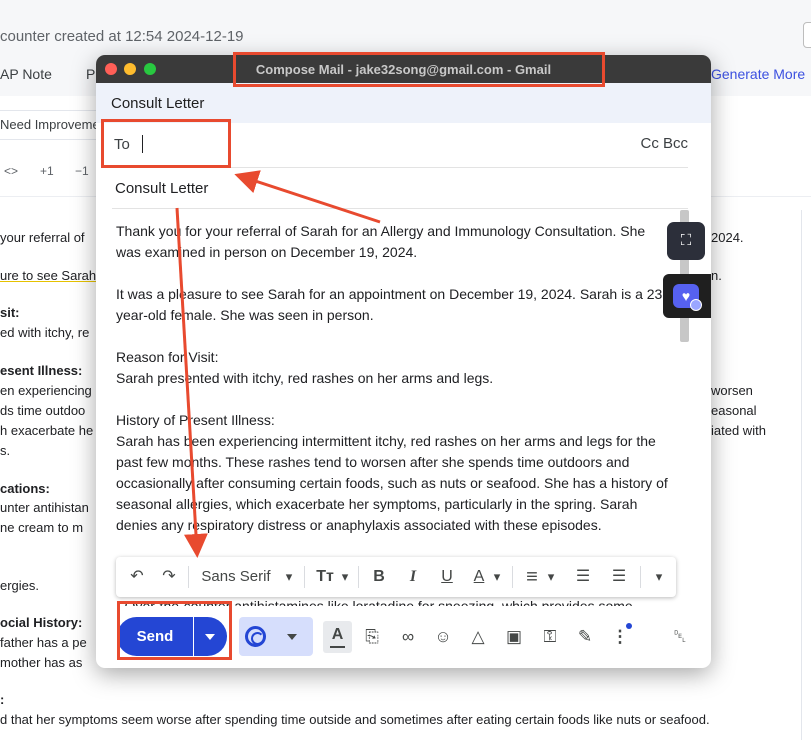 Image resolution: width=811 pixels, height=740 pixels. Describe the element at coordinates (41, 662) in the screenshot. I see `note-line: mother has as` at that location.